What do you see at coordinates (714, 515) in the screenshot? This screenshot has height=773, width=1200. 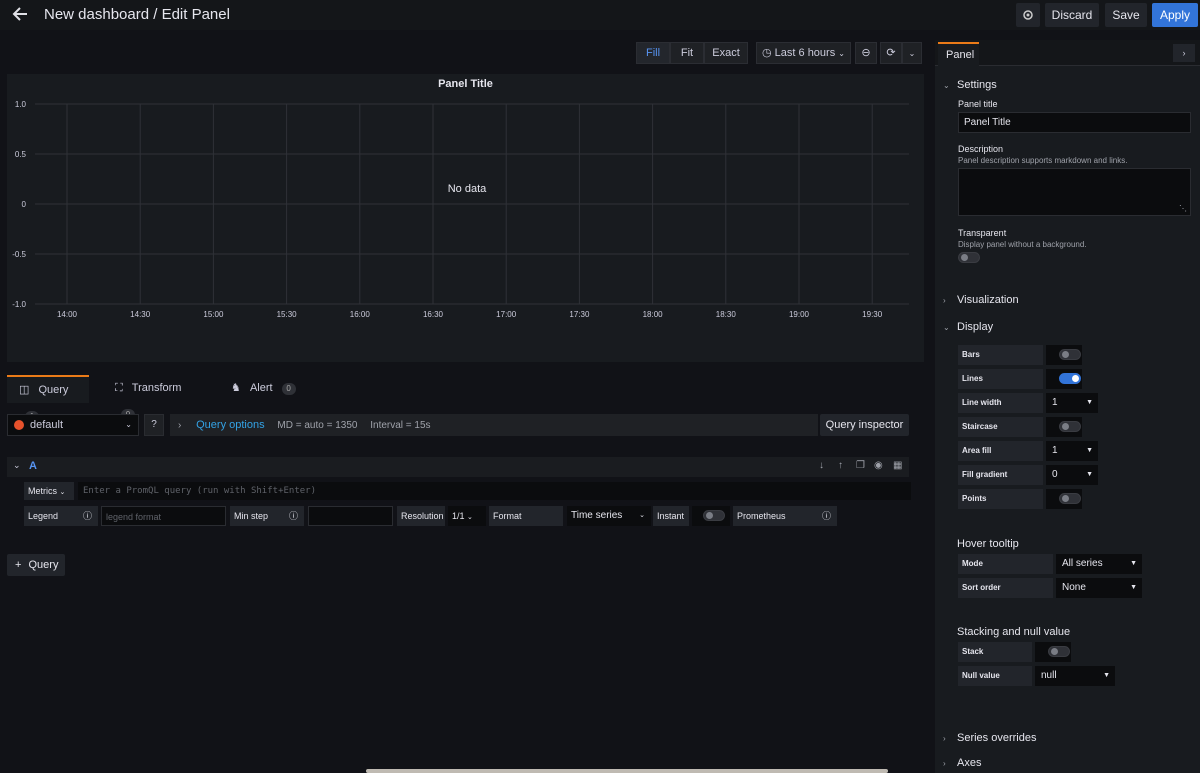 I see `instant-toggle` at bounding box center [714, 515].